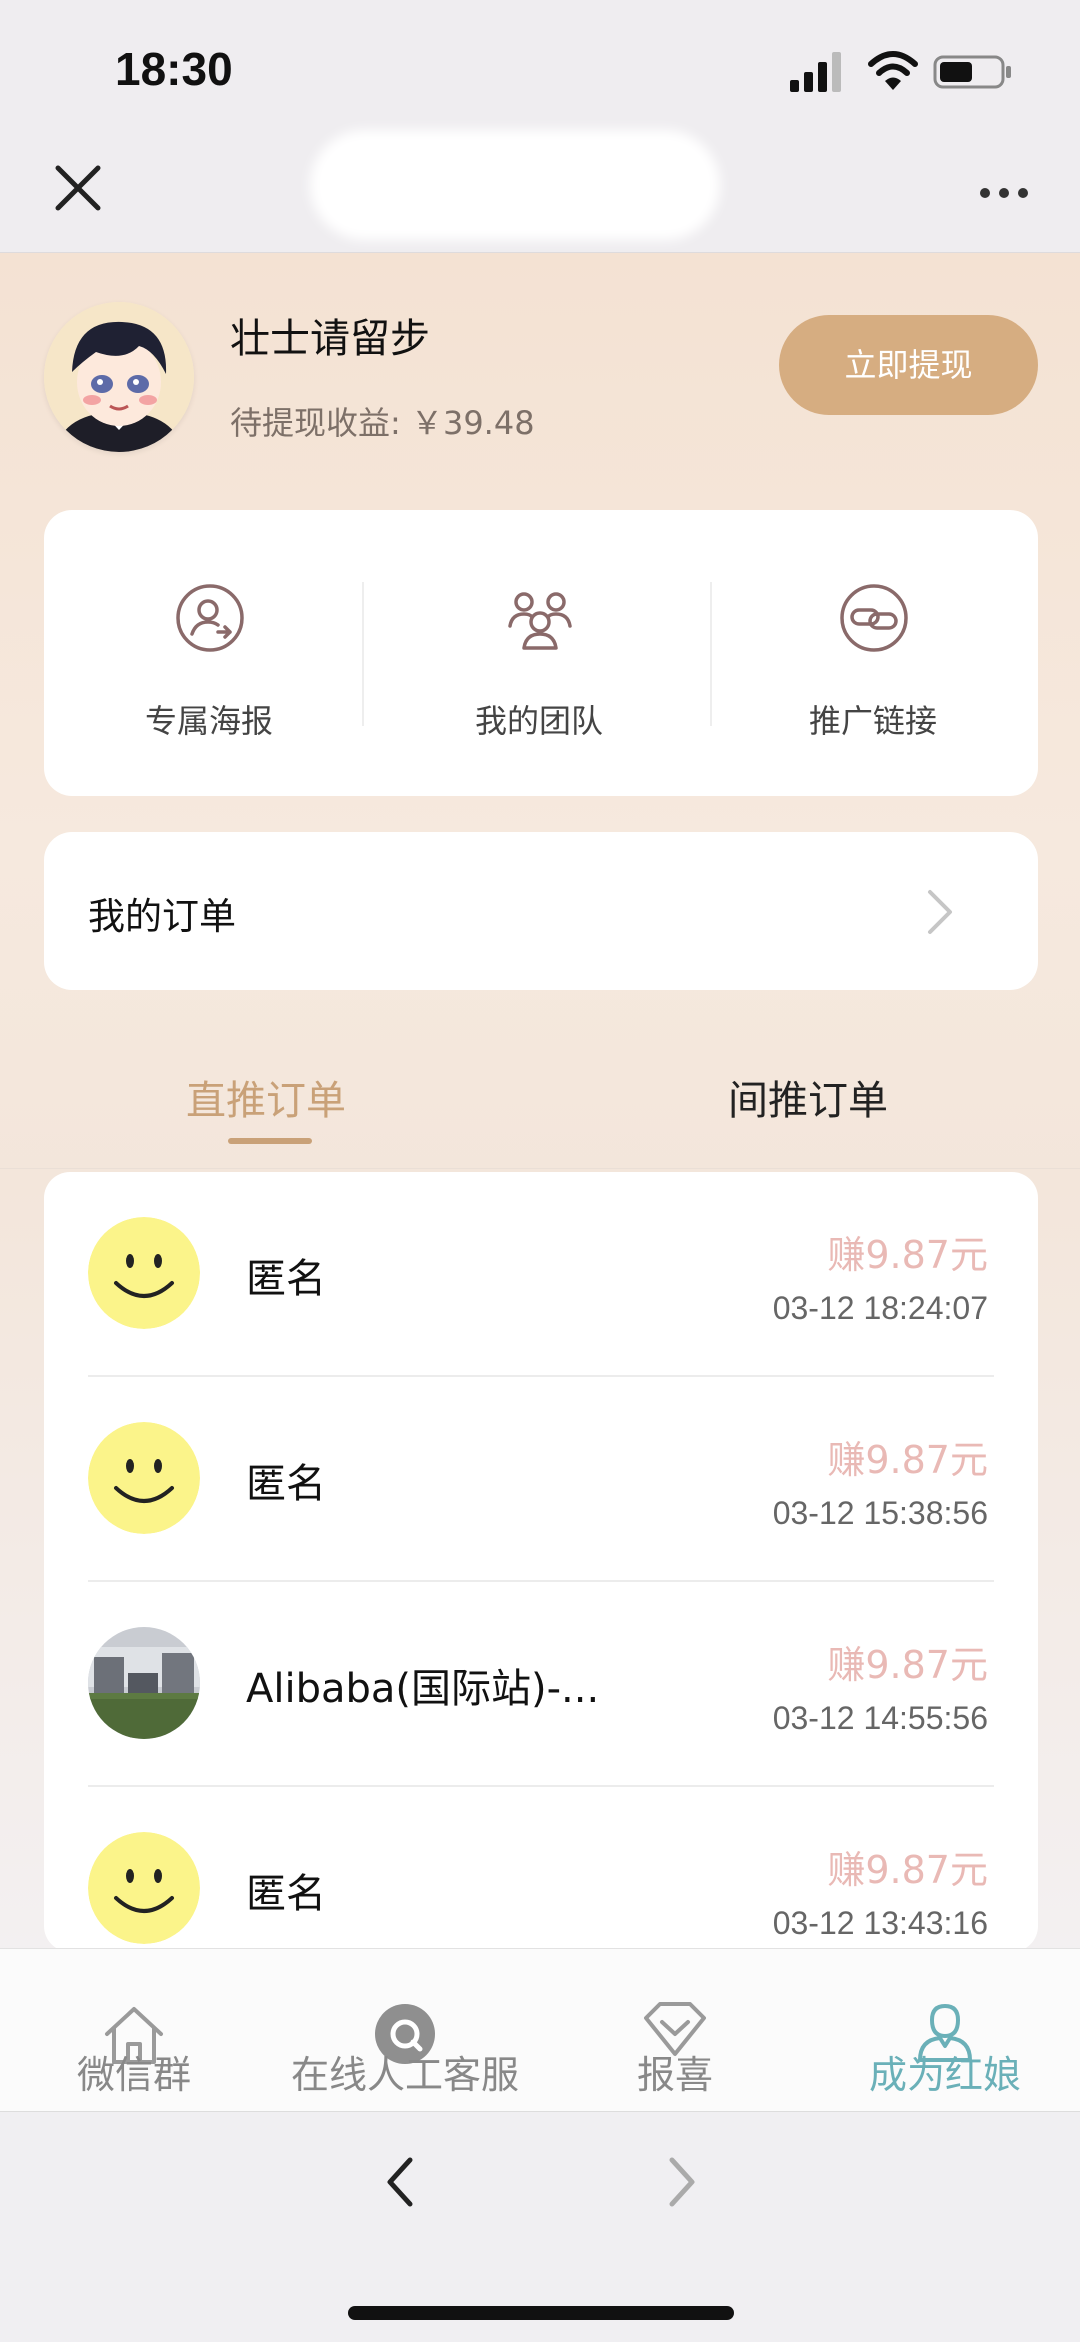 The height and width of the screenshot is (2342, 1080). Describe the element at coordinates (541, 1274) in the screenshot. I see `list-item: 匿名 赚9.87元 03-12 18:24:07` at that location.